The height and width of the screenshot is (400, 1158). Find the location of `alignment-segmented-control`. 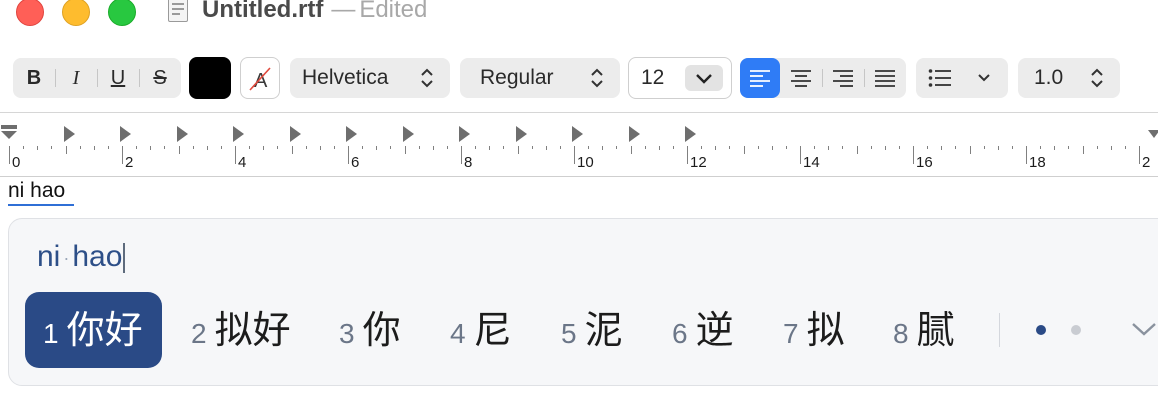

alignment-segmented-control is located at coordinates (823, 78).